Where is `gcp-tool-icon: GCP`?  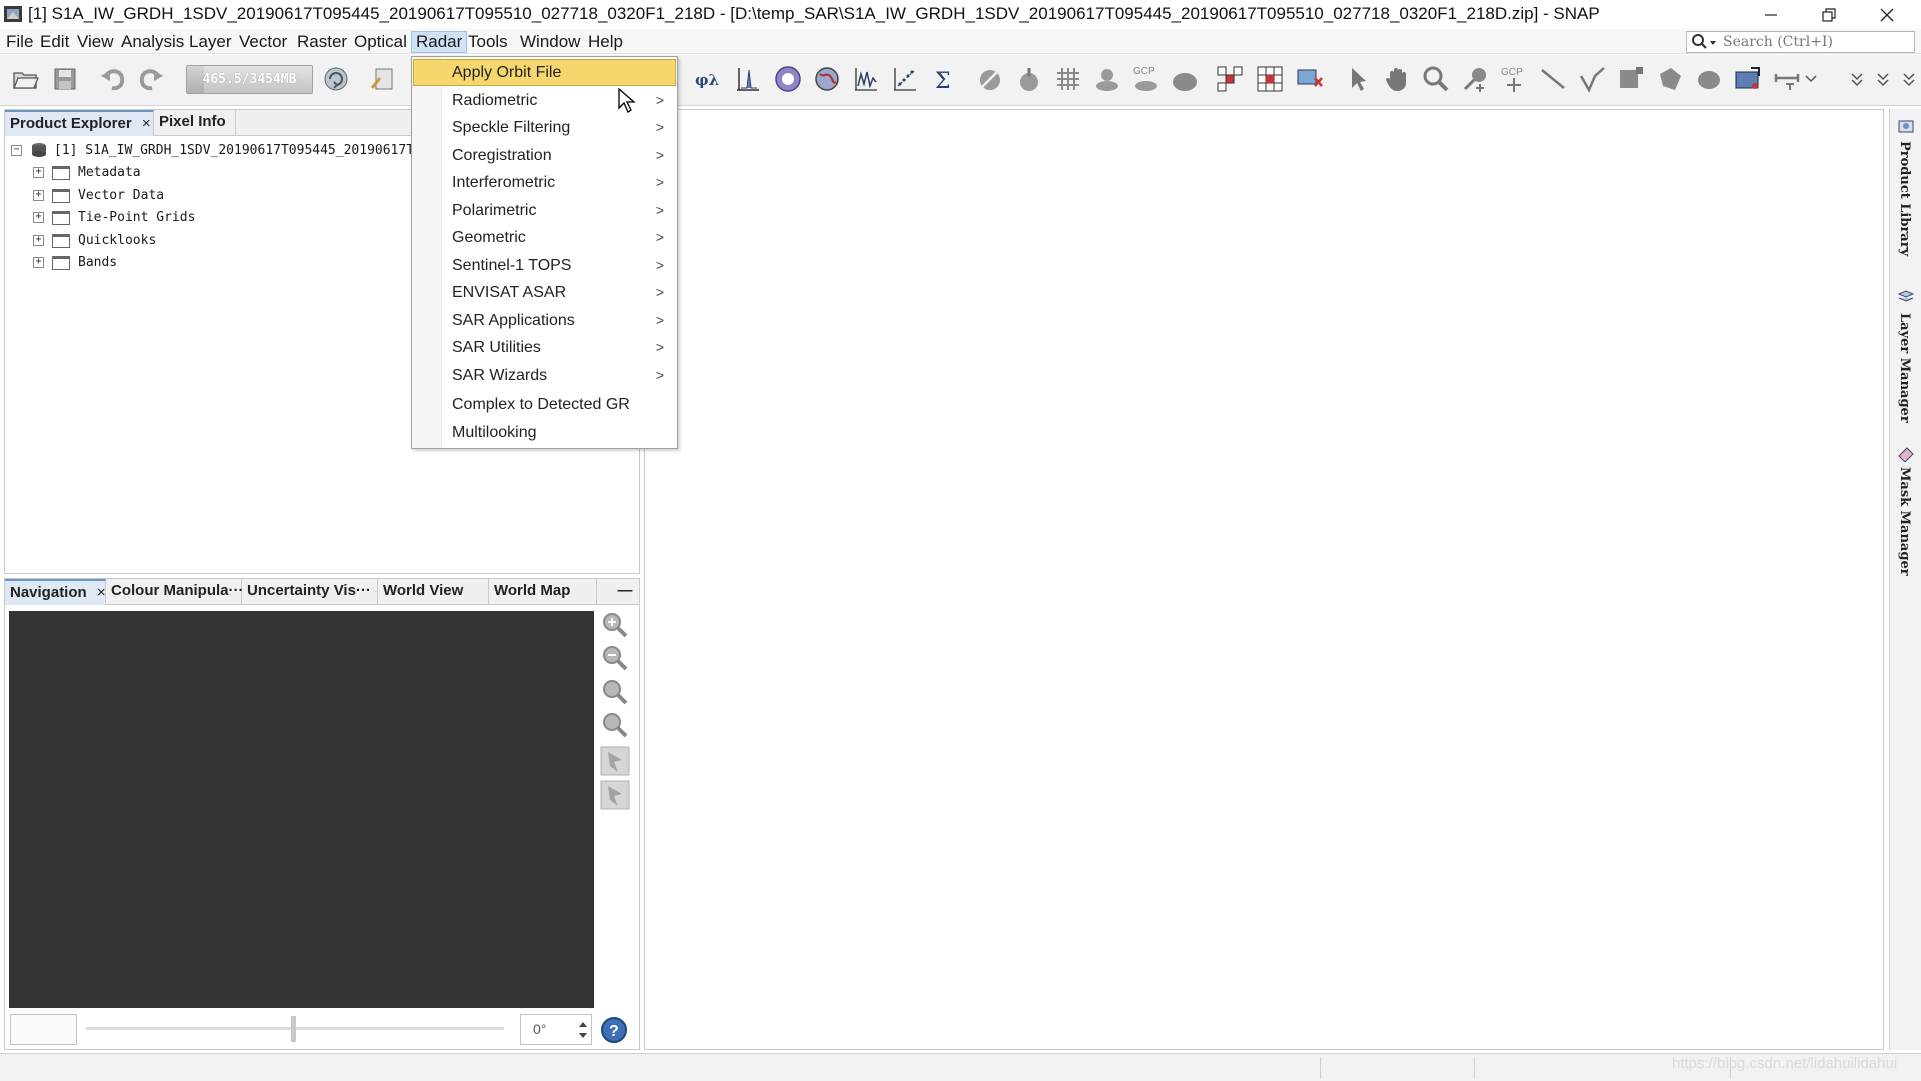 gcp-tool-icon: GCP is located at coordinates (1146, 79).